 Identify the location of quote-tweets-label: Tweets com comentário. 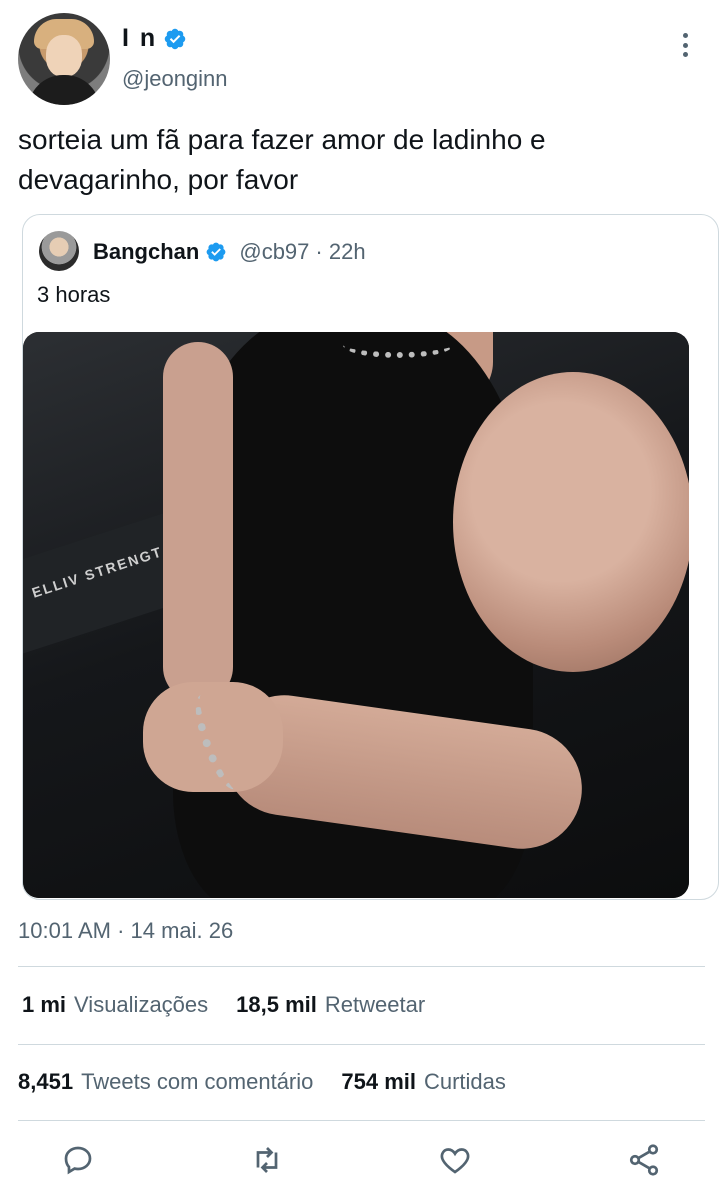
(197, 1081).